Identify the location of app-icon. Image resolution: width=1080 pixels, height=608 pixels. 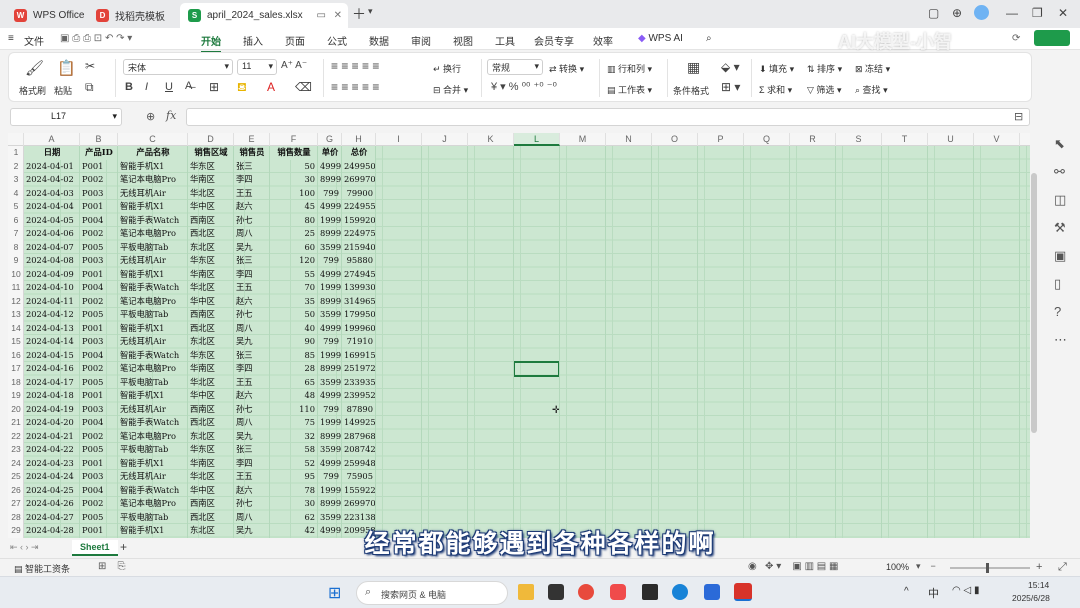
(618, 592).